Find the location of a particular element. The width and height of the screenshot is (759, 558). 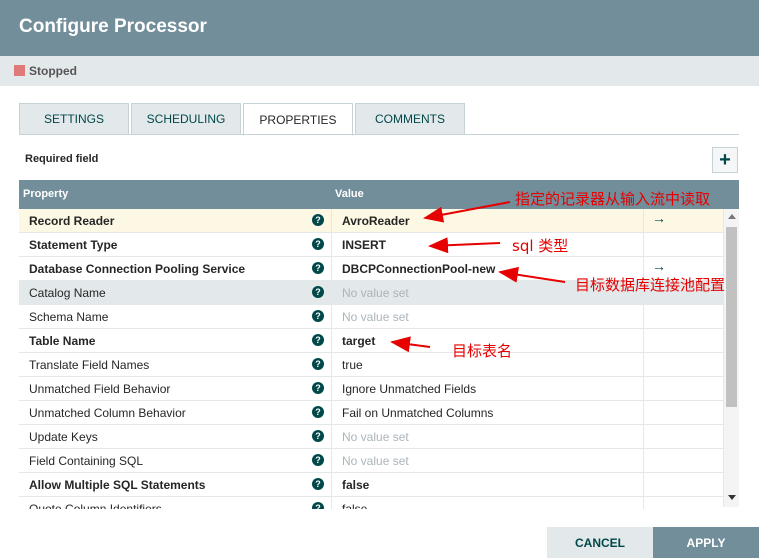

annotation-record-reader: 指定的记录器从输入流中读取 is located at coordinates (613, 199).